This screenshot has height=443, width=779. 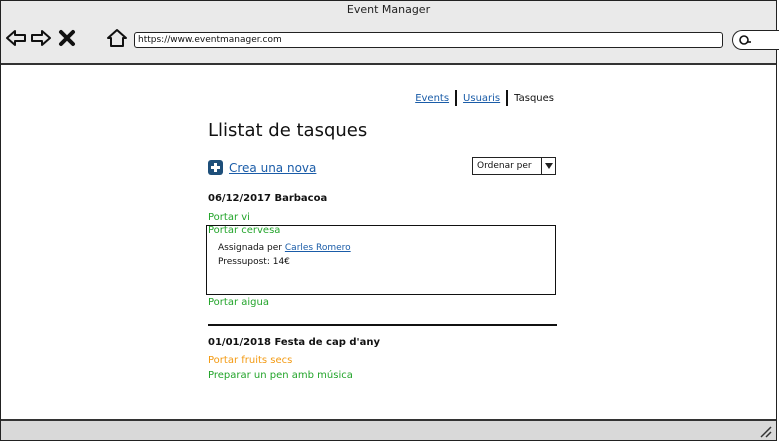 I want to click on top-navigation: Events Usuaris Tasques, so click(x=484, y=98).